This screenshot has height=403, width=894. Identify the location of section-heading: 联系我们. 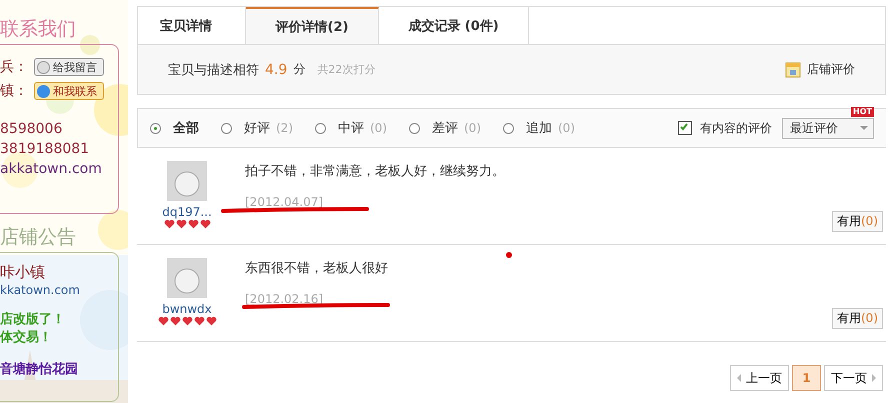
(38, 29).